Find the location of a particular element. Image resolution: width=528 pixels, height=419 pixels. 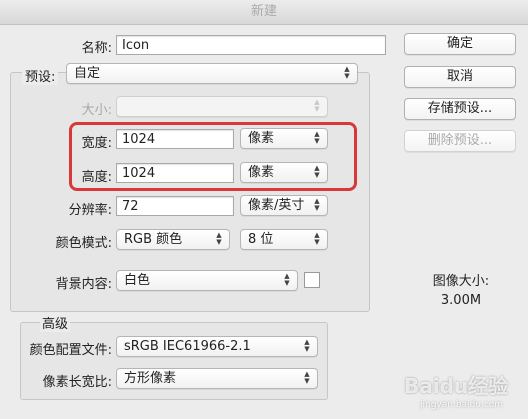

advanced-title: 高级 is located at coordinates (55, 322).